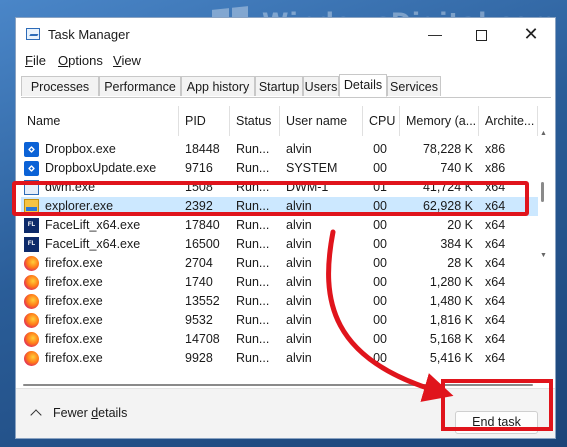  Describe the element at coordinates (80, 149) in the screenshot. I see `process-name: Dropbox.exe` at that location.